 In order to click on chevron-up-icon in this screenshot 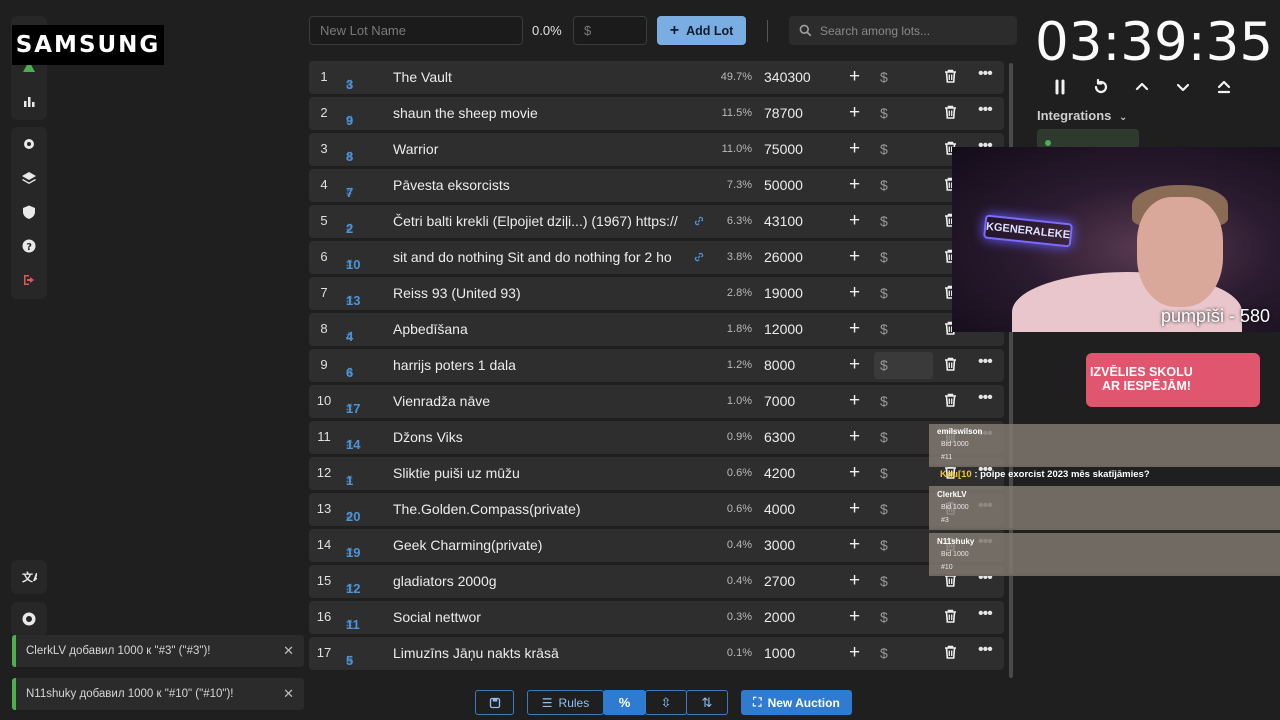, I will do `click(1142, 87)`.